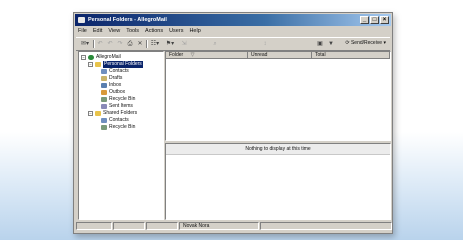  What do you see at coordinates (265, 44) in the screenshot?
I see `sort-icon: ↕` at bounding box center [265, 44].